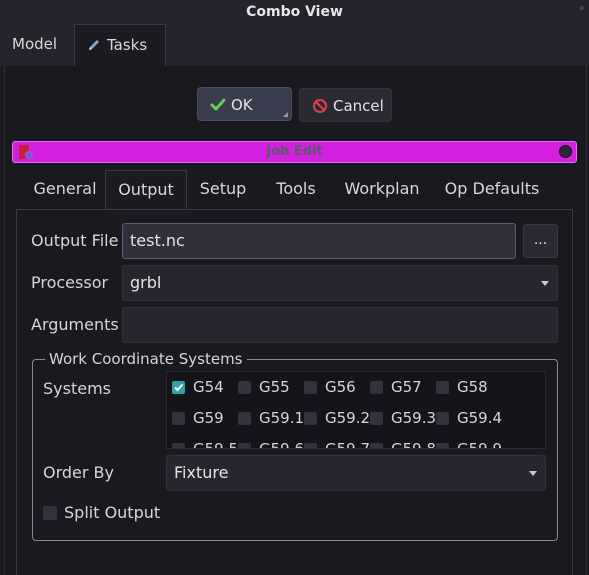 Image resolution: width=589 pixels, height=575 pixels. I want to click on tab-tasks-label: Tasks, so click(127, 45).